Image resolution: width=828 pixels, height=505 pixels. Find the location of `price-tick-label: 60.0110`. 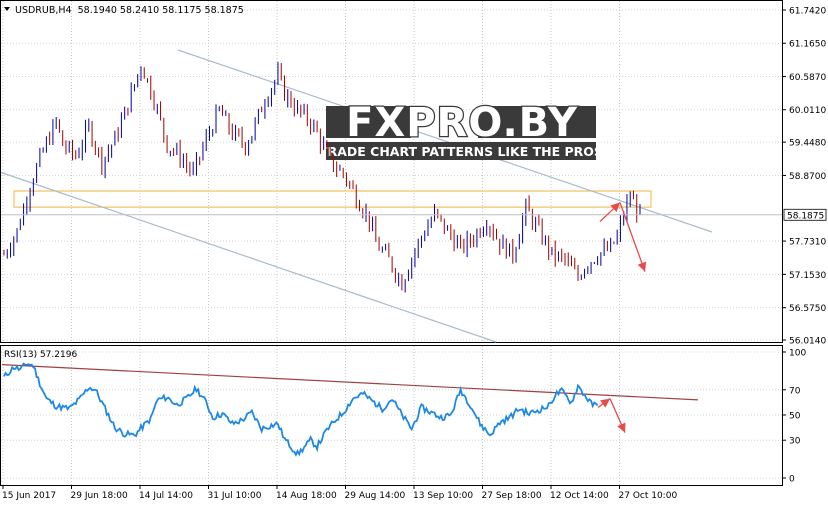

price-tick-label: 60.0110 is located at coordinates (807, 111).